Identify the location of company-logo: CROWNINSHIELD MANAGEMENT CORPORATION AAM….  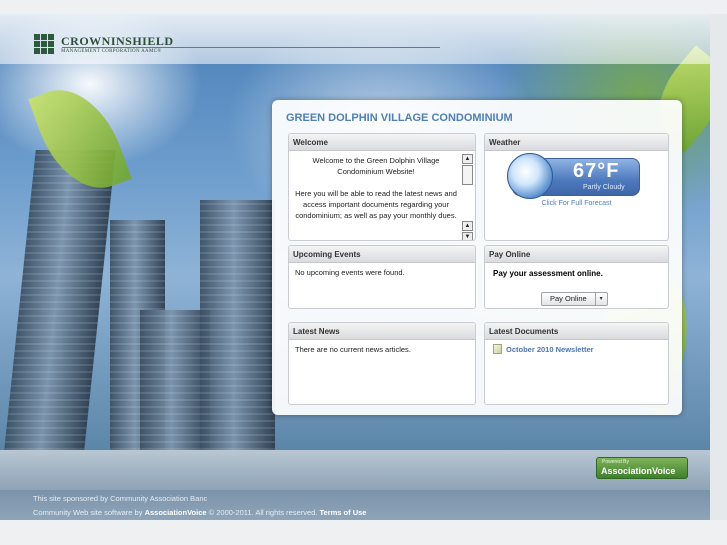
(104, 44).